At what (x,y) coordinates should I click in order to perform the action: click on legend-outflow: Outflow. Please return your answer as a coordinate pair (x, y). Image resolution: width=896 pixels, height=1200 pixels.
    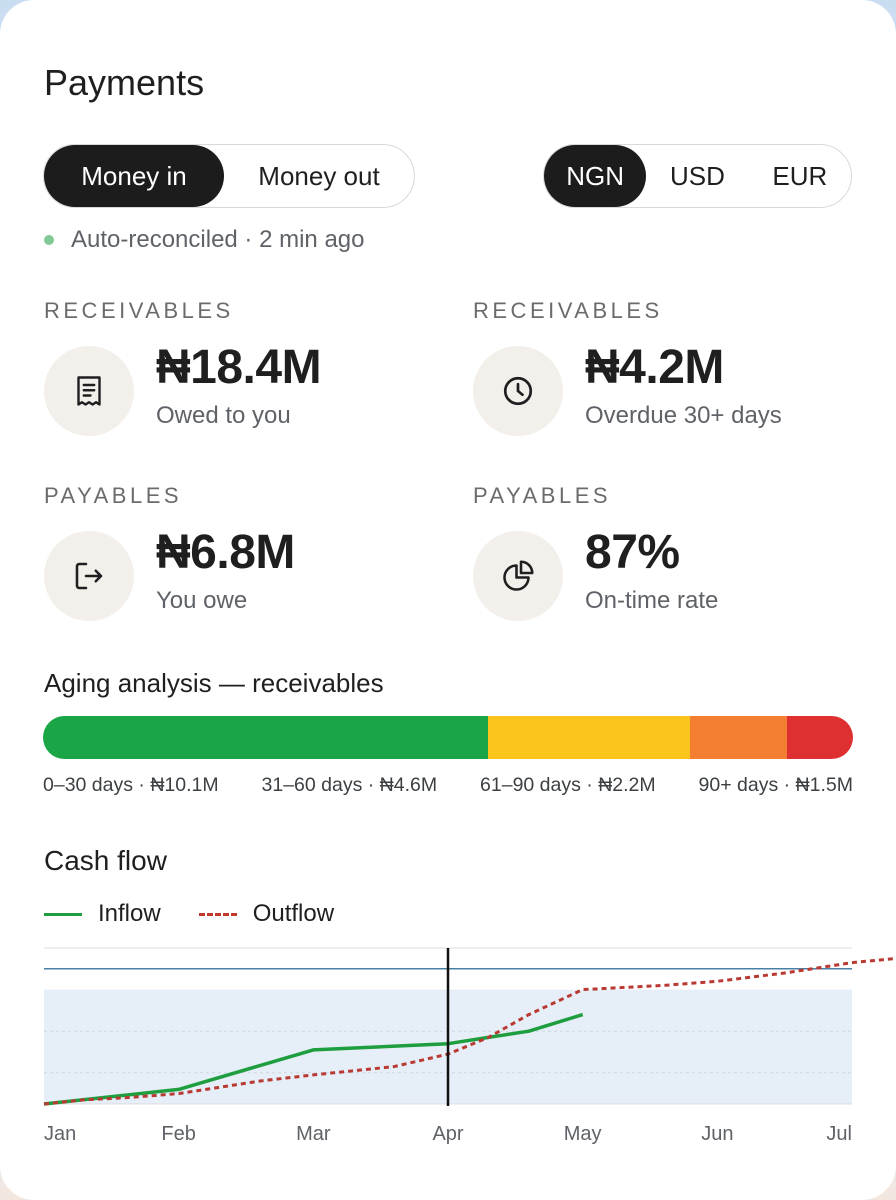
    Looking at the image, I should click on (266, 914).